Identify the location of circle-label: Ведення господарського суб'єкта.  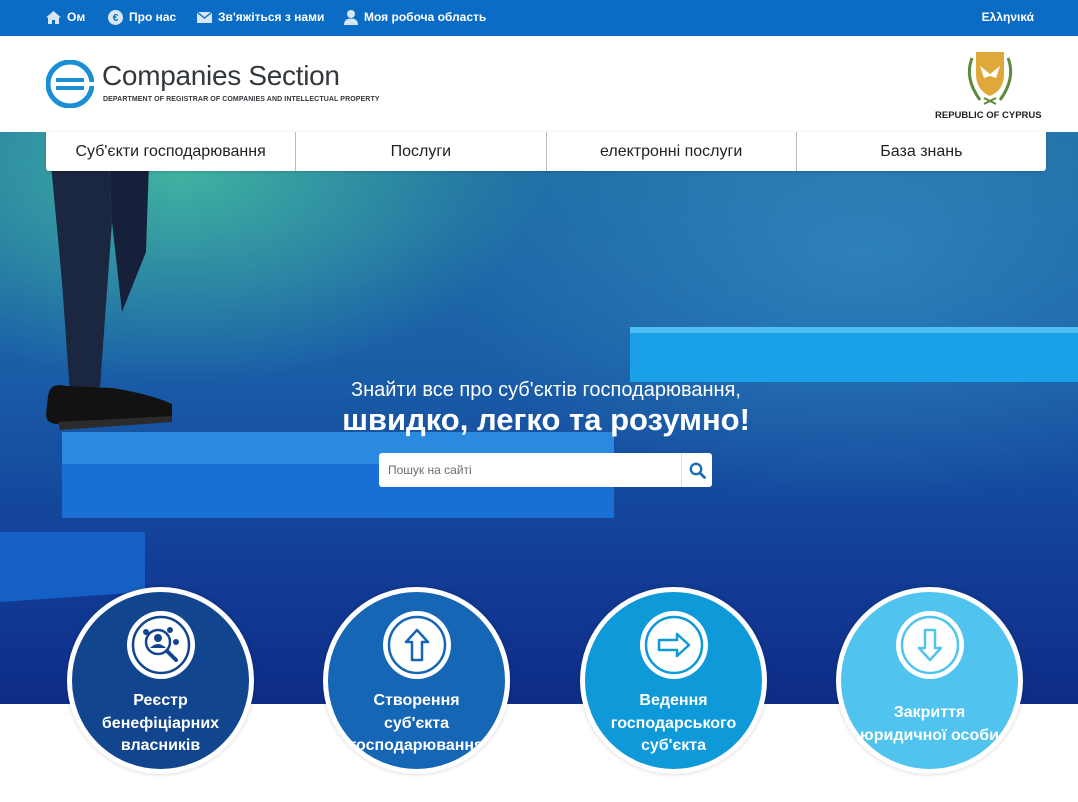
(673, 724).